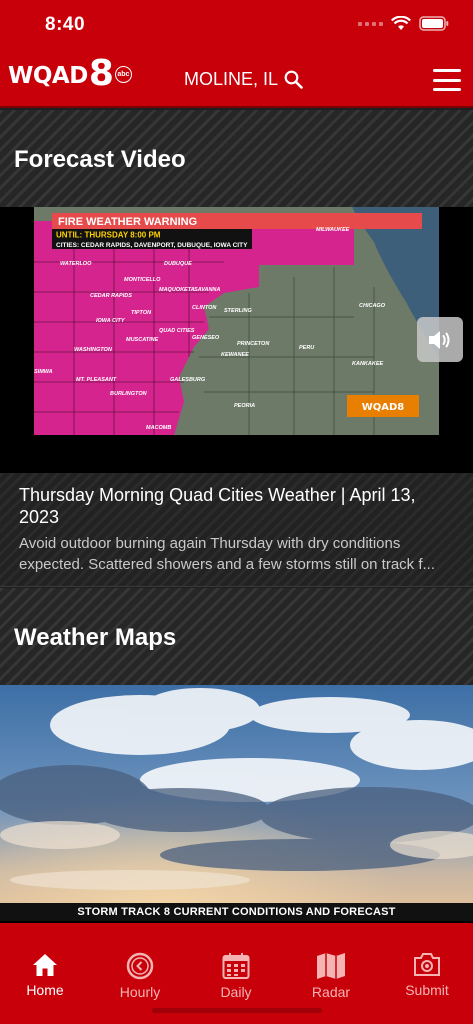  I want to click on battery-icon, so click(434, 23).